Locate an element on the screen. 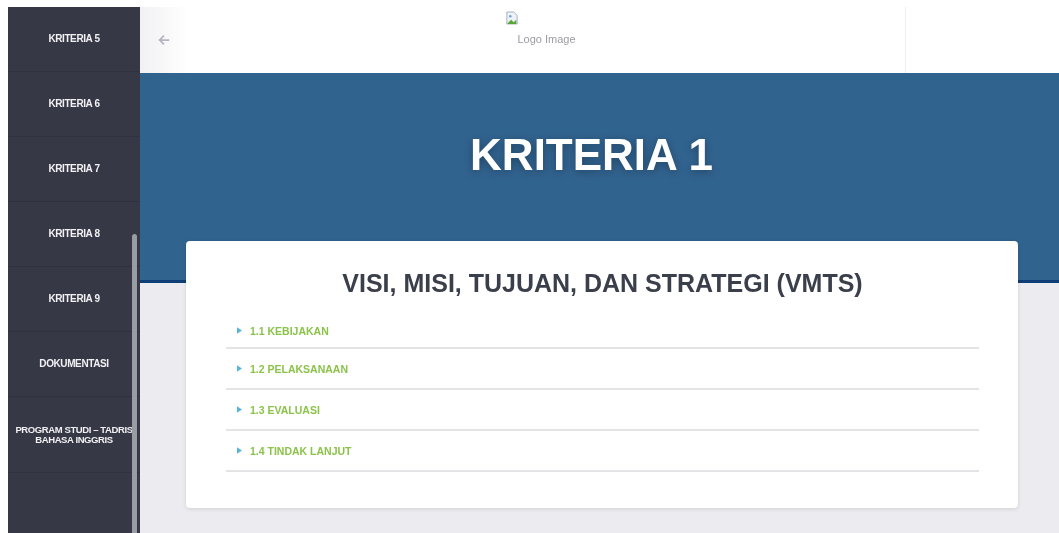  logo-alt-text: Logo Image is located at coordinates (546, 39).